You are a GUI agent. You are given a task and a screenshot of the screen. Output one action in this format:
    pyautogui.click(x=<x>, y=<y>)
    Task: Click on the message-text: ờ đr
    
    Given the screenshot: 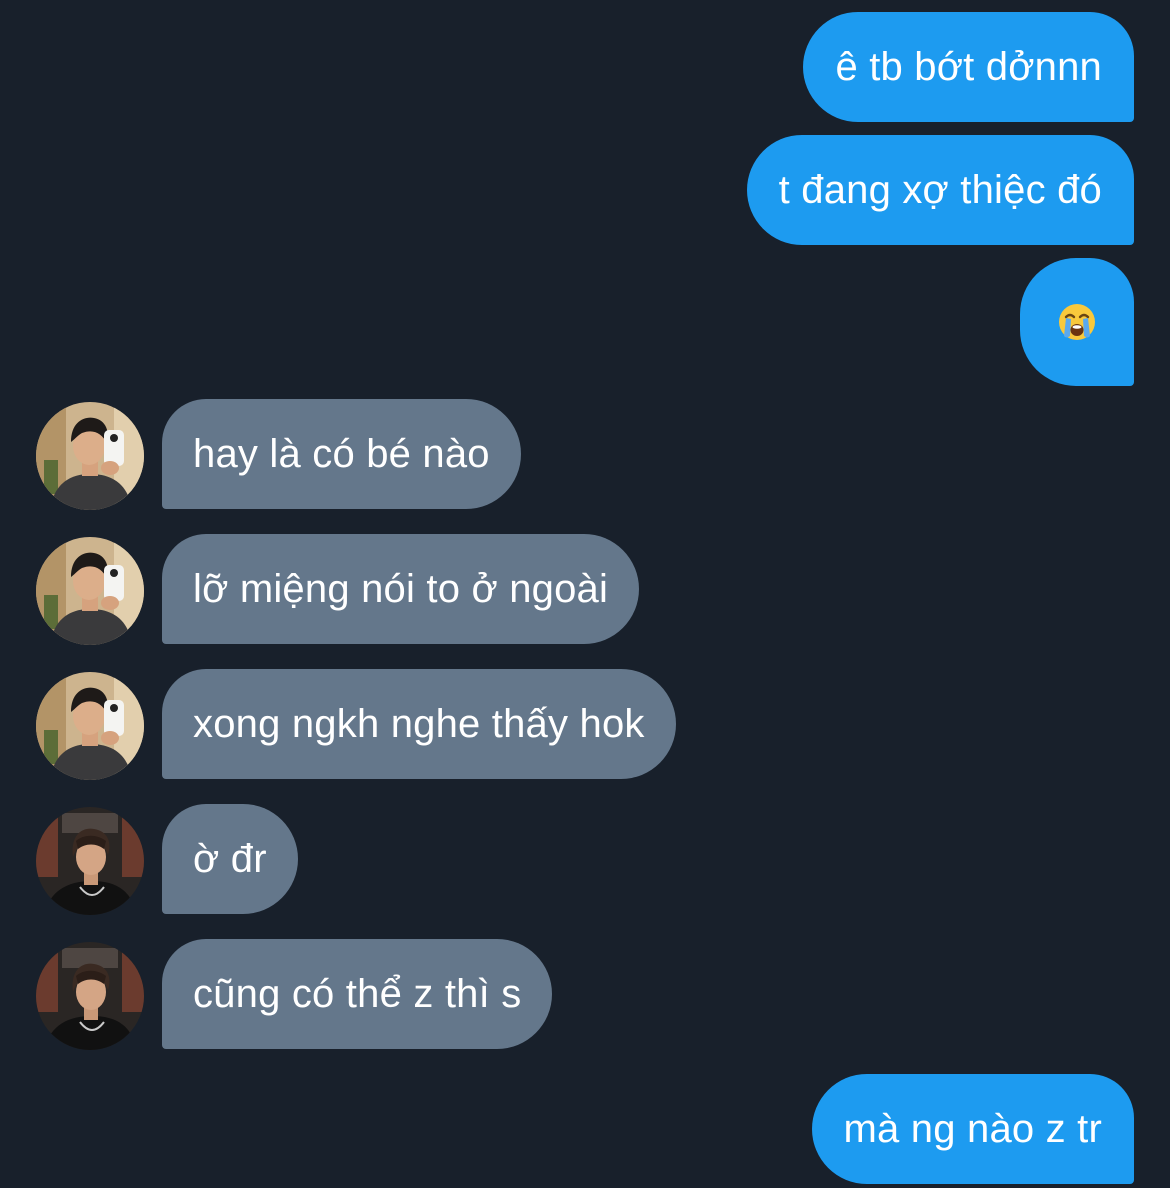 What is the action you would take?
    pyautogui.click(x=230, y=859)
    